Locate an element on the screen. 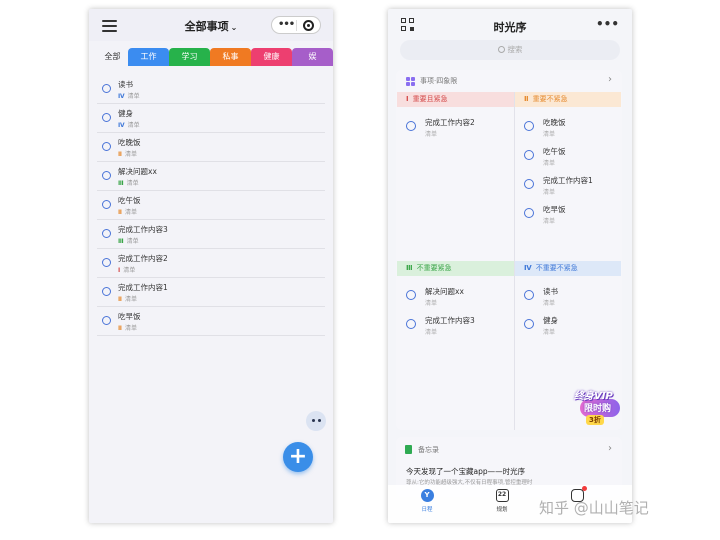 This screenshot has width=720, height=540. header-bar: 全部事项 ⌄ ••• is located at coordinates (211, 25).